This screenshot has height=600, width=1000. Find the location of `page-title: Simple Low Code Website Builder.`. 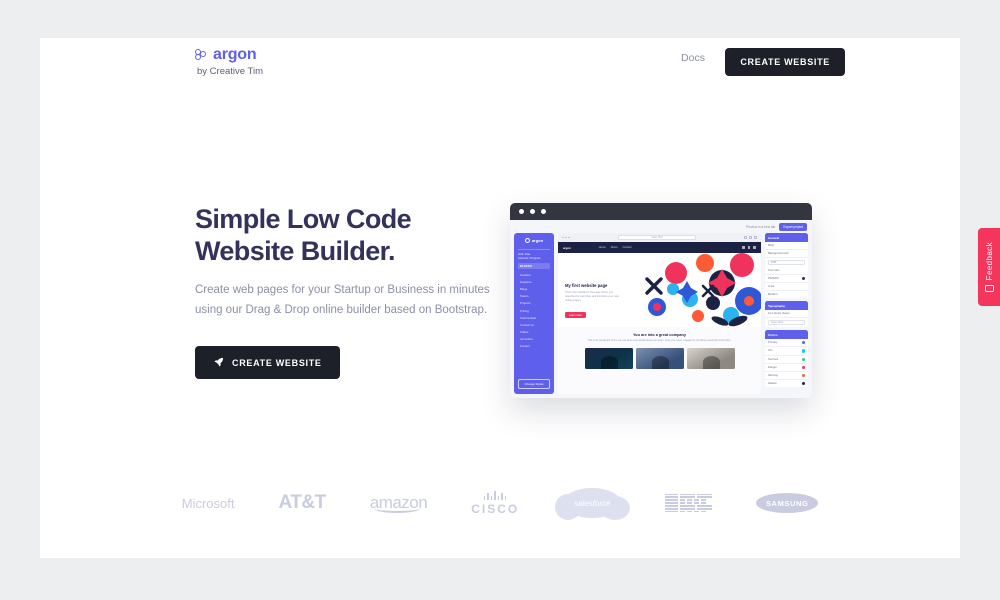

page-title: Simple Low Code Website Builder. is located at coordinates (345, 235).